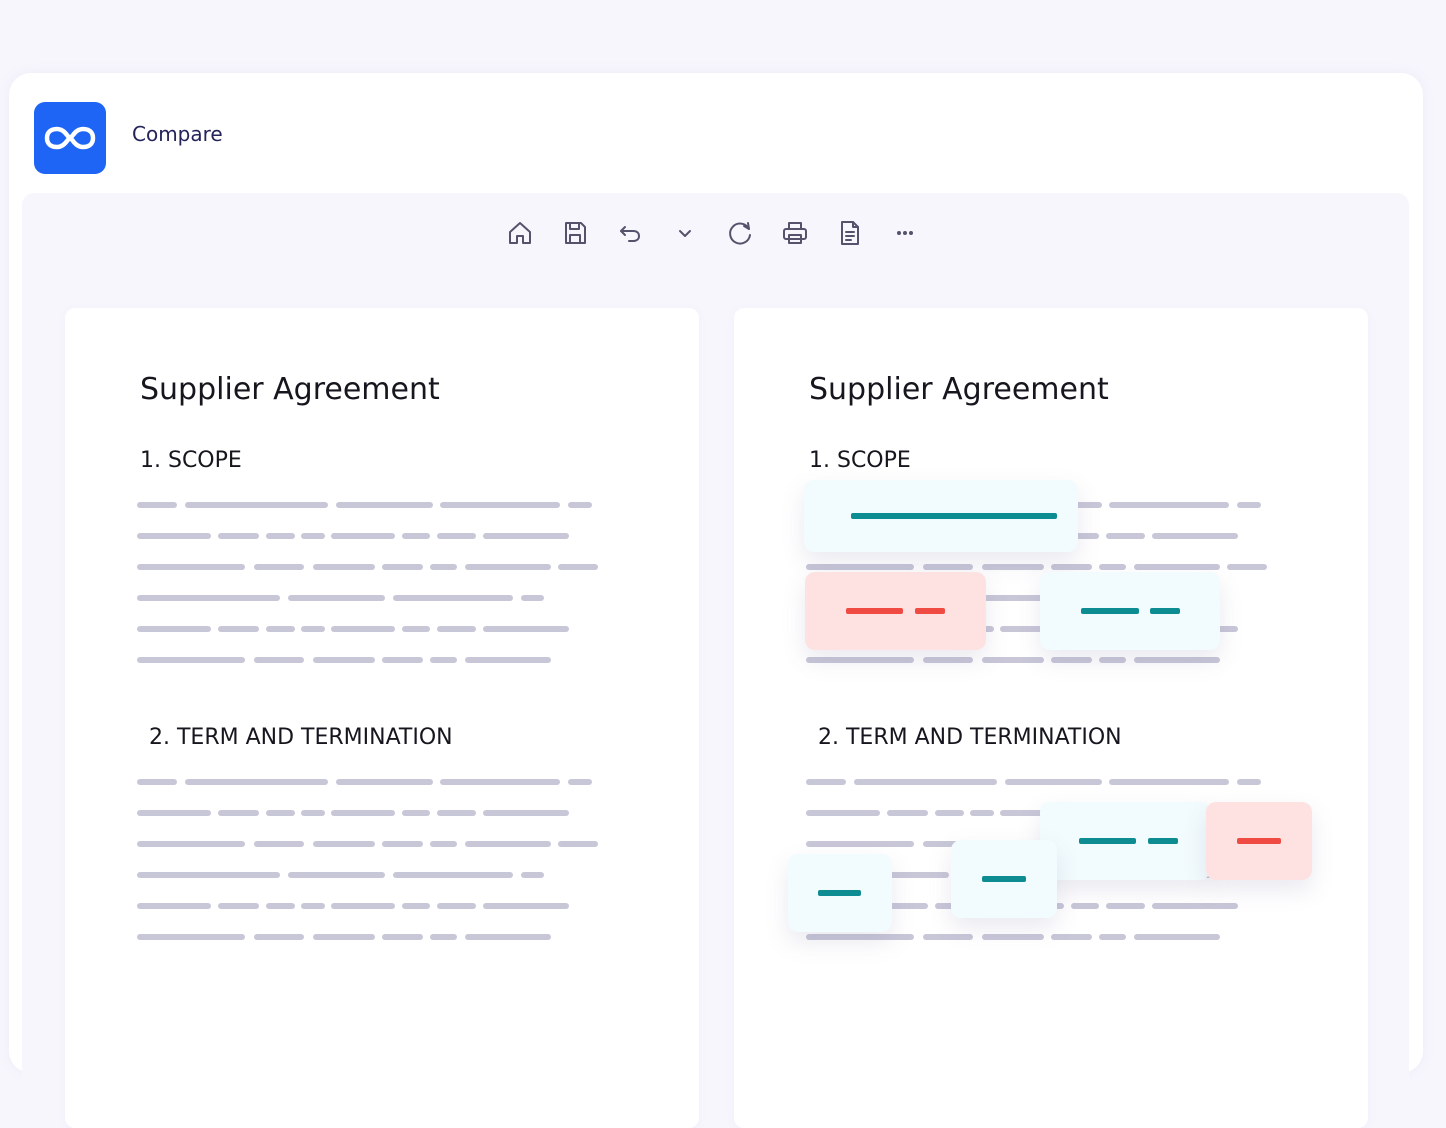 The image size is (1446, 1128). I want to click on document-button, so click(850, 233).